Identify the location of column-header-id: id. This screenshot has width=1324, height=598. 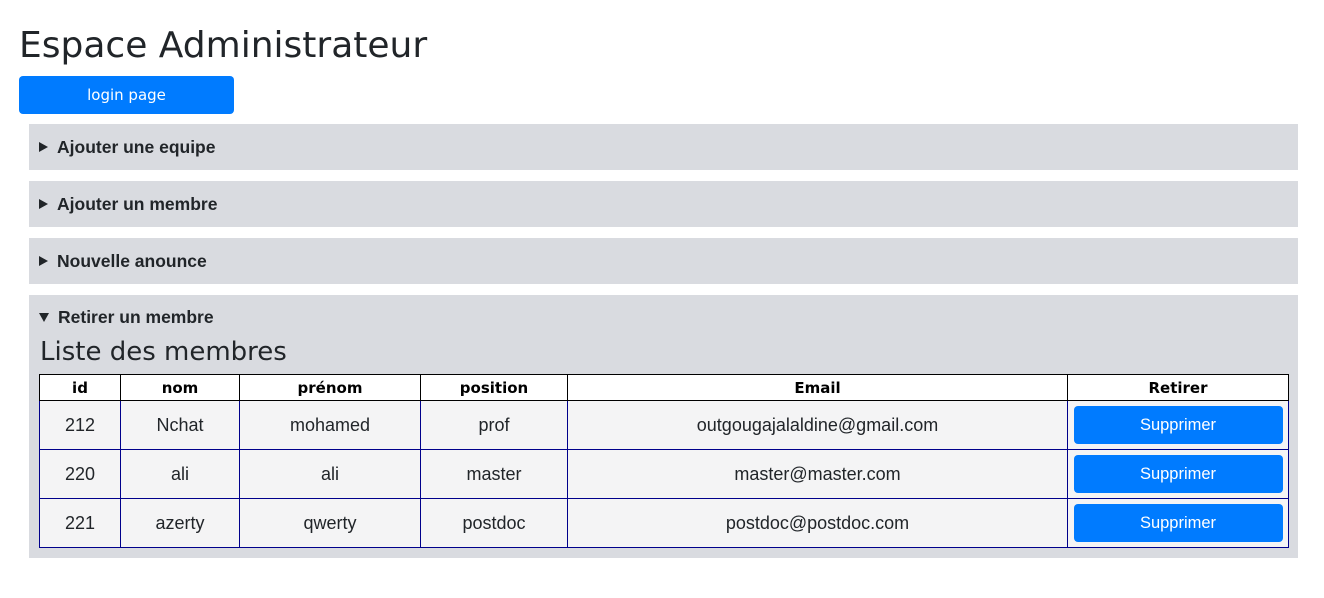
(80, 387).